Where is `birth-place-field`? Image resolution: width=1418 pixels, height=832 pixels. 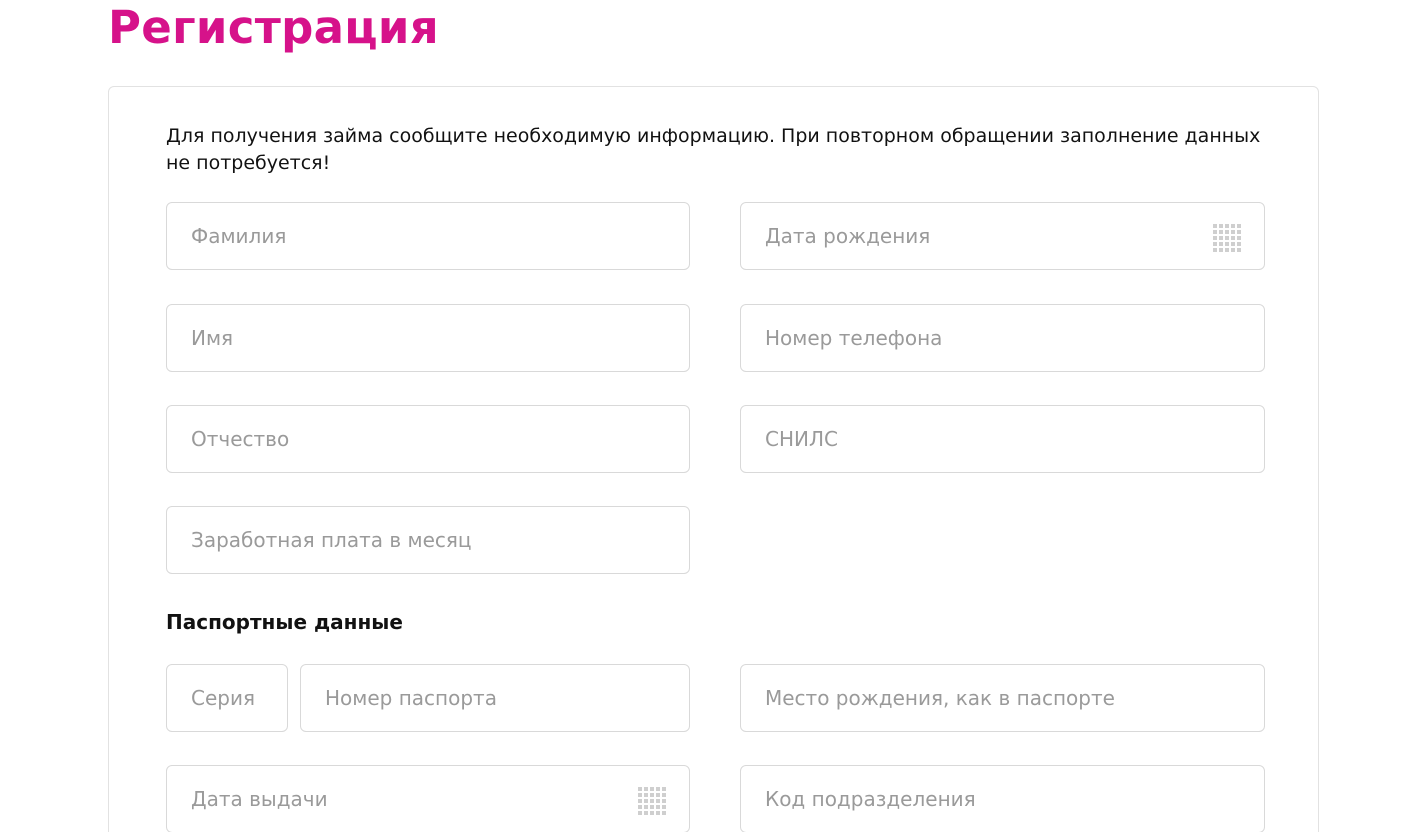 birth-place-field is located at coordinates (1002, 698).